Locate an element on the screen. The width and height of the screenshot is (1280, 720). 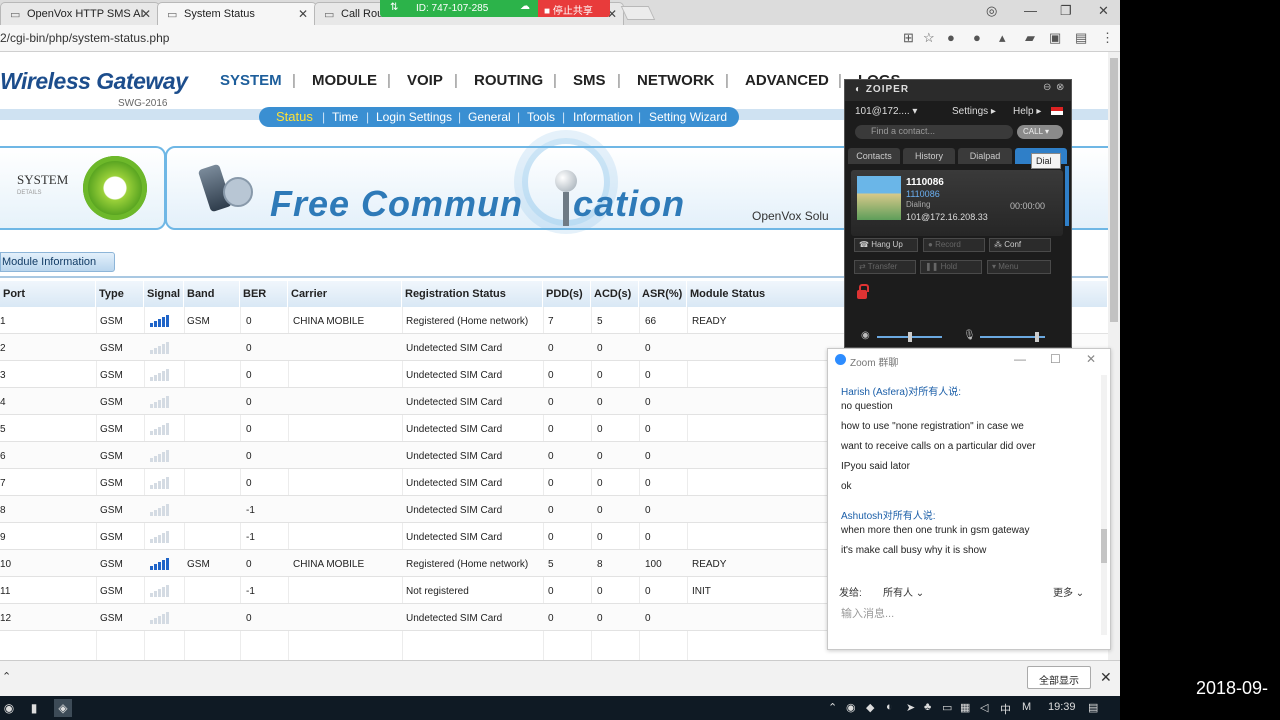
subnav-information: Information is located at coordinates (603, 117).